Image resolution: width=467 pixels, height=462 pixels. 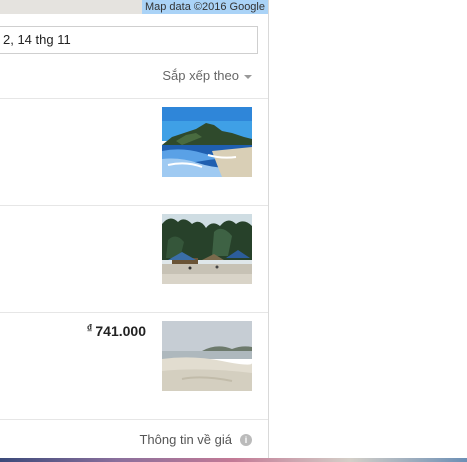 I want to click on taskbar-strip, so click(x=233, y=460).